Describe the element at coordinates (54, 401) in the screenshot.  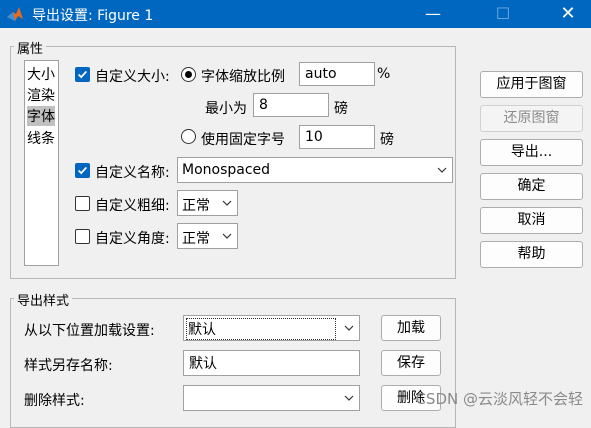
I see `delete-style-label: 删除样式:` at that location.